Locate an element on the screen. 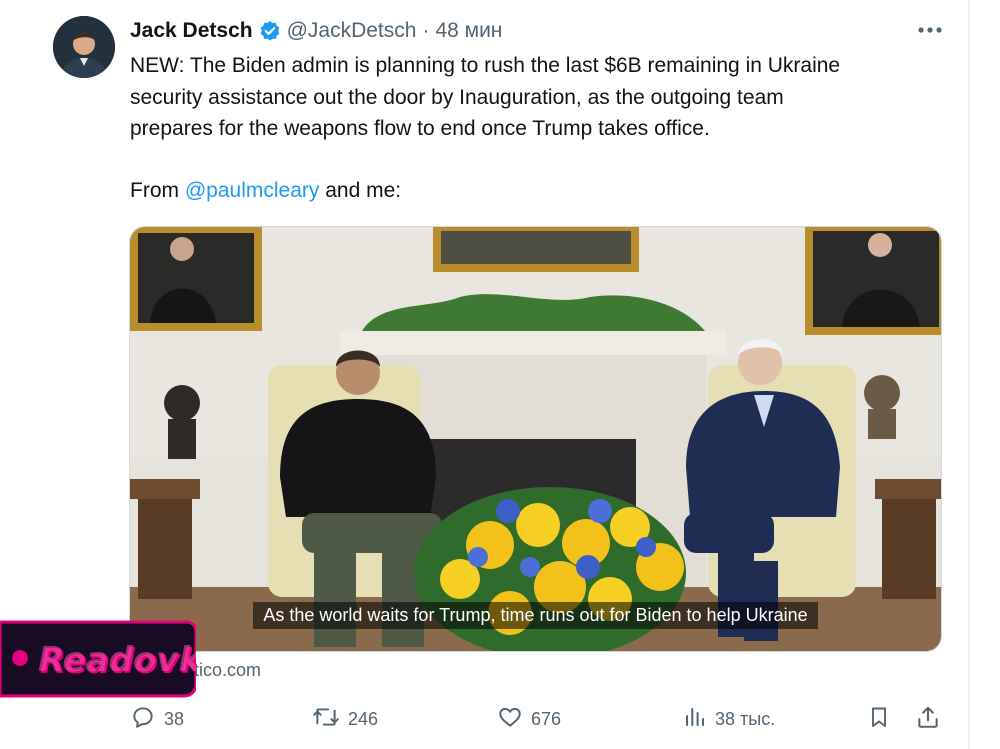  mention-link: @paulmcleary is located at coordinates (252, 190).